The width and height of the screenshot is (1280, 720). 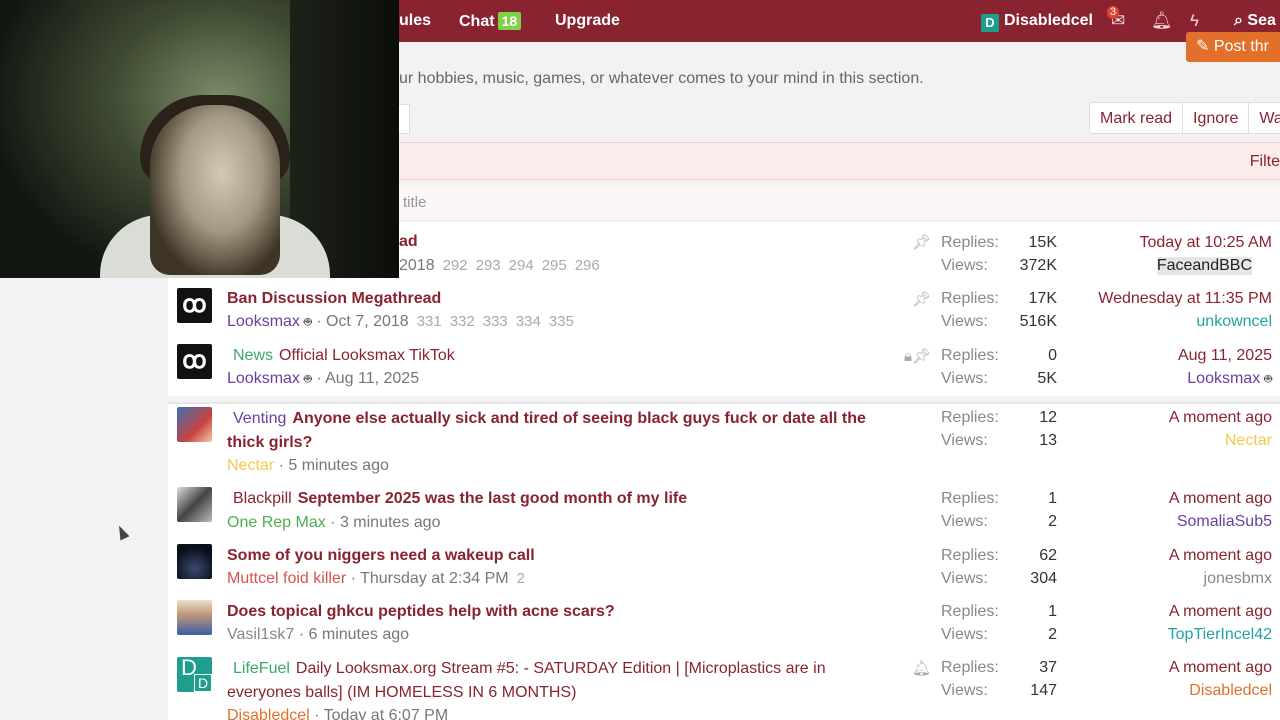 I want to click on last-post-username: Looksmax, so click(x=1224, y=378).